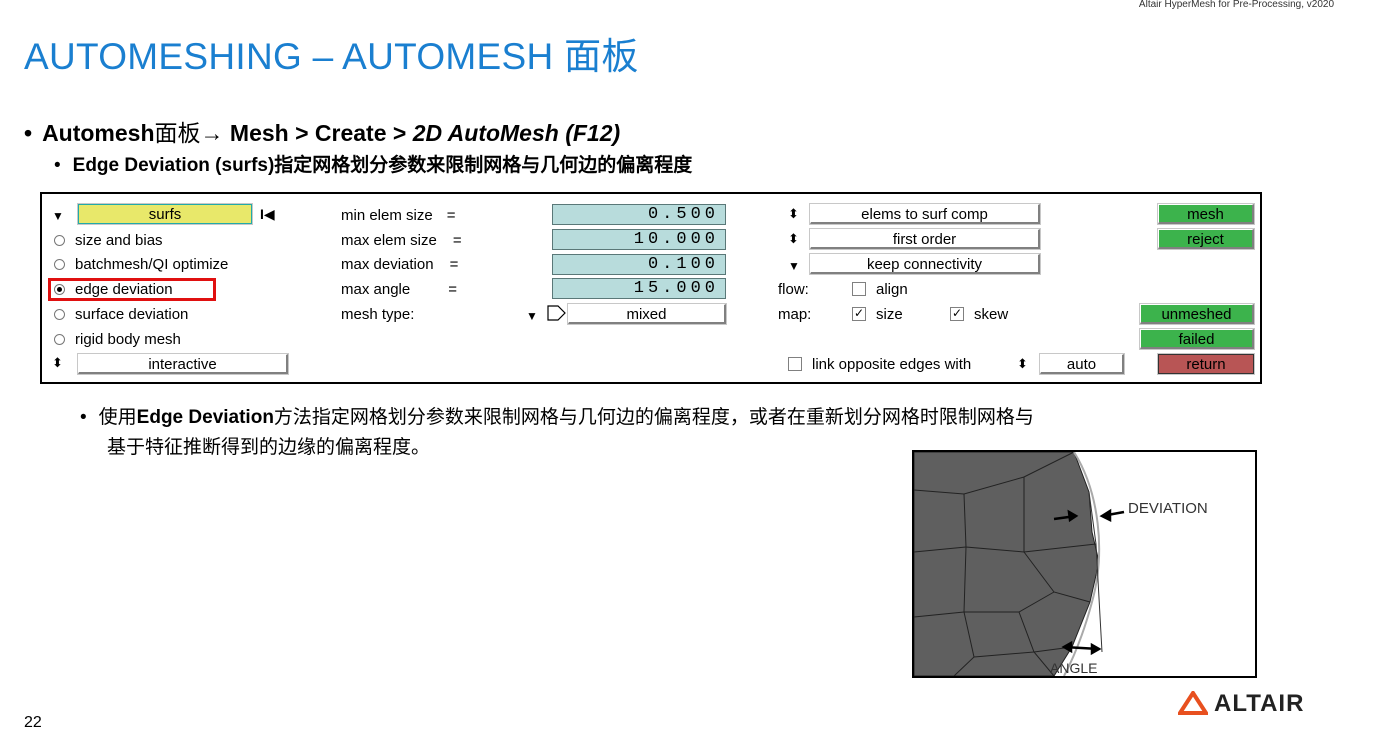 The height and width of the screenshot is (744, 1374). Describe the element at coordinates (556, 313) in the screenshot. I see `element-shape-icon` at that location.